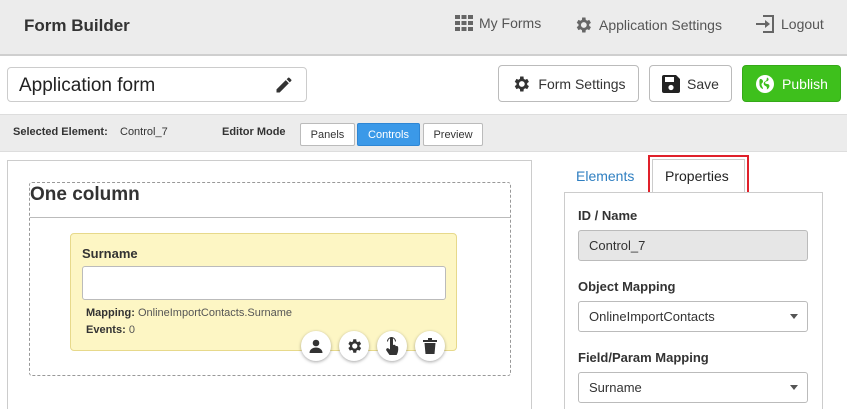 The height and width of the screenshot is (409, 847). I want to click on object-mapping-select: OnlineImportContacts, so click(693, 316).